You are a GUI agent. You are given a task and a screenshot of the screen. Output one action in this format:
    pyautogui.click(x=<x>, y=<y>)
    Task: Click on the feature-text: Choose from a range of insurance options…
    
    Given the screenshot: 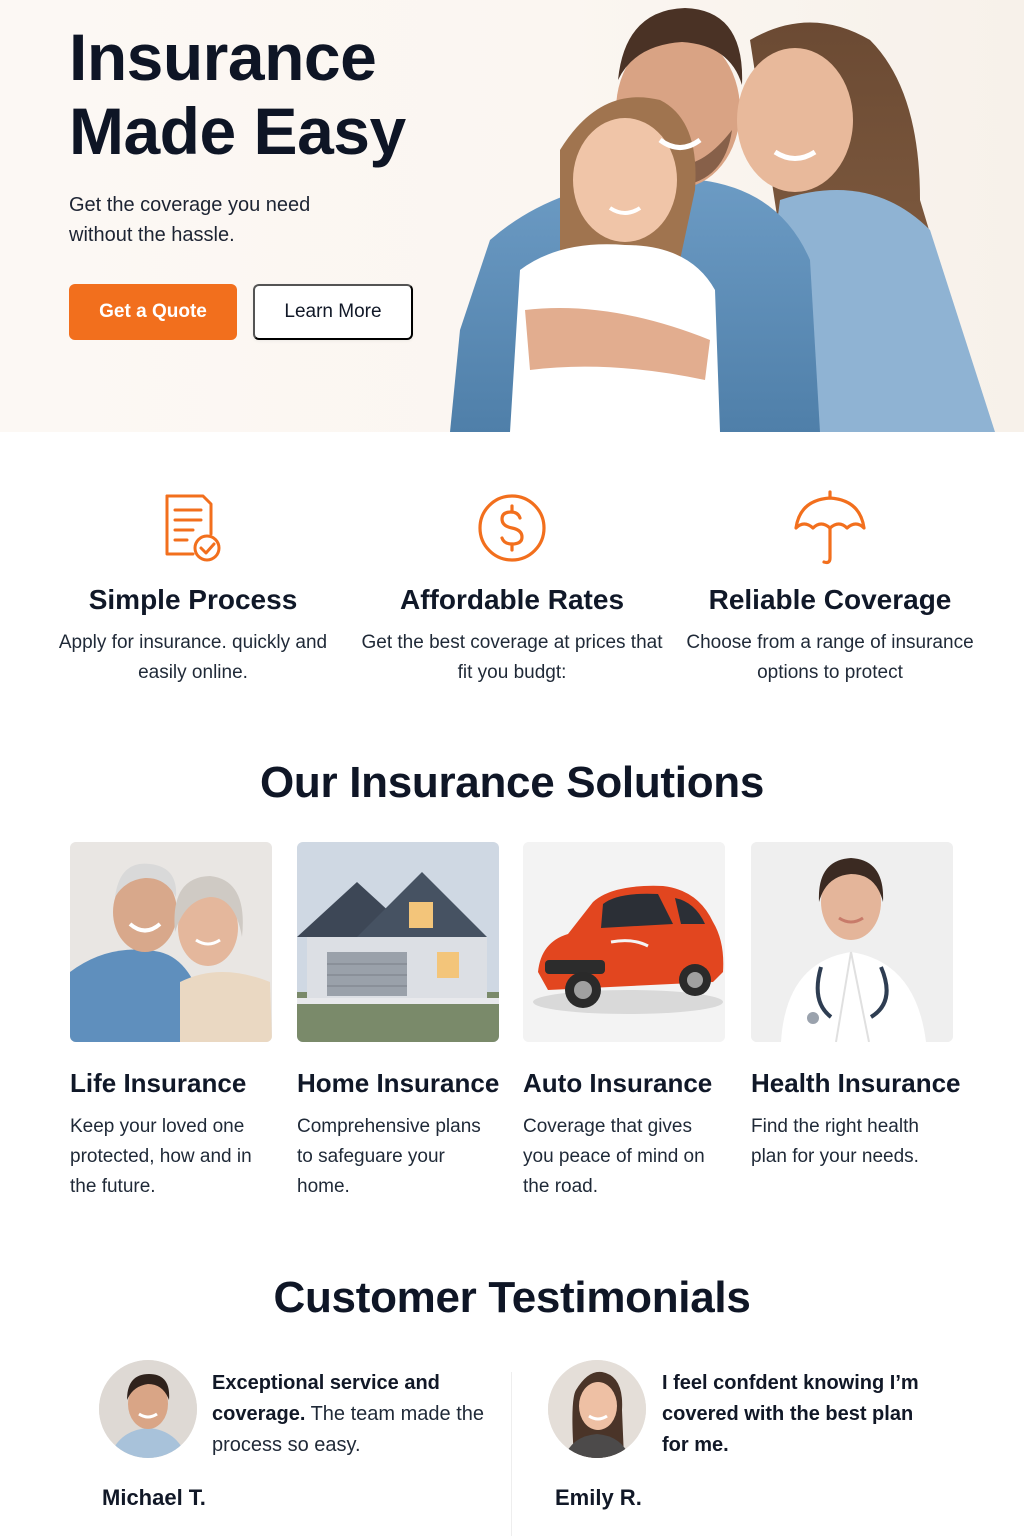 What is the action you would take?
    pyautogui.click(x=830, y=657)
    